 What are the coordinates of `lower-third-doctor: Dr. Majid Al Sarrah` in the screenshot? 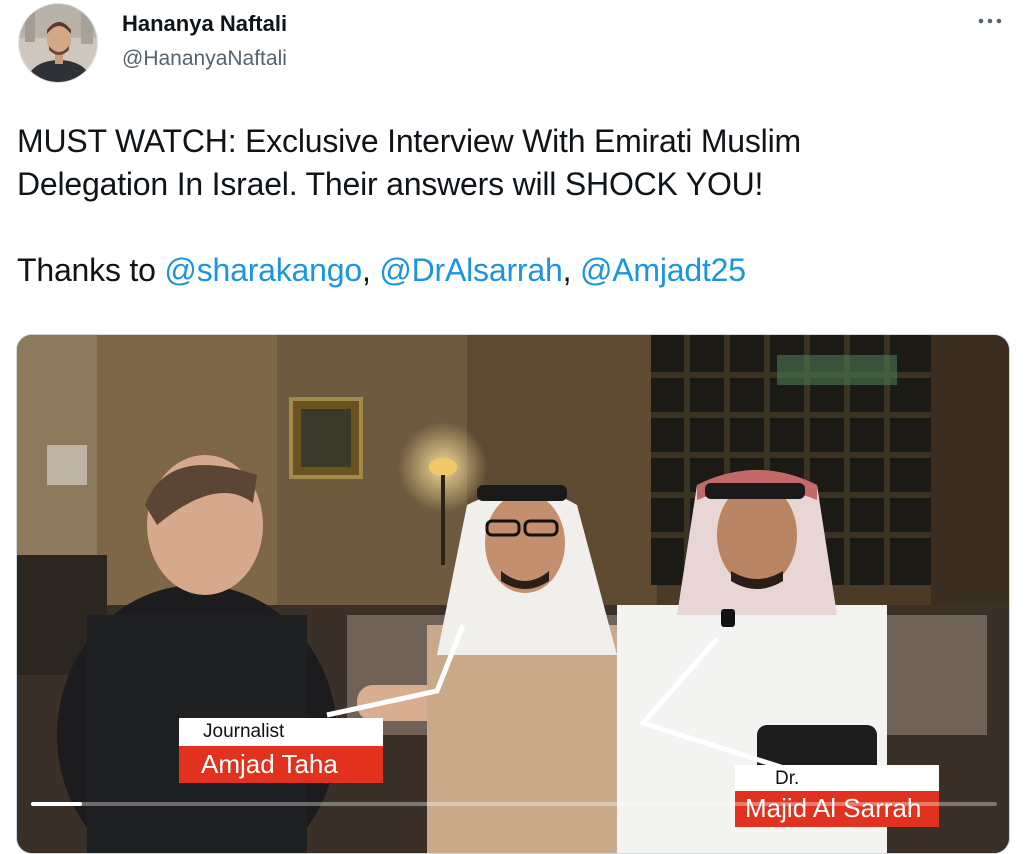 It's located at (837, 796).